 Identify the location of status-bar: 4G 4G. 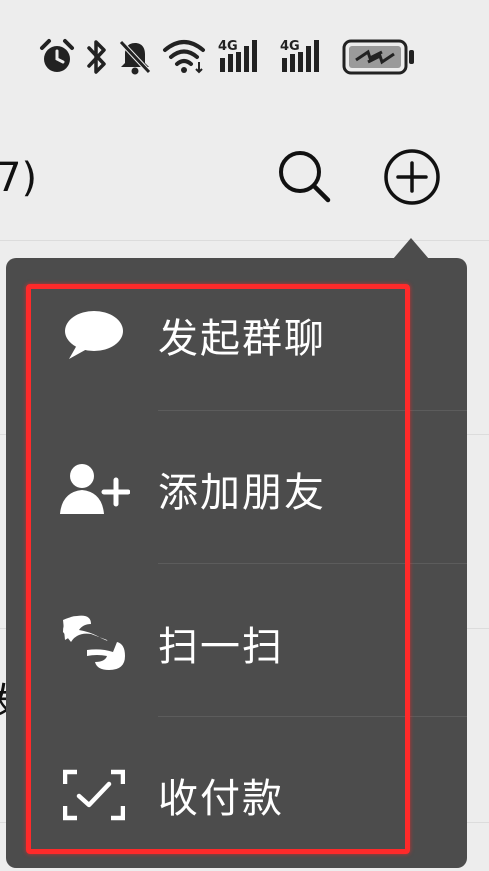
(244, 55).